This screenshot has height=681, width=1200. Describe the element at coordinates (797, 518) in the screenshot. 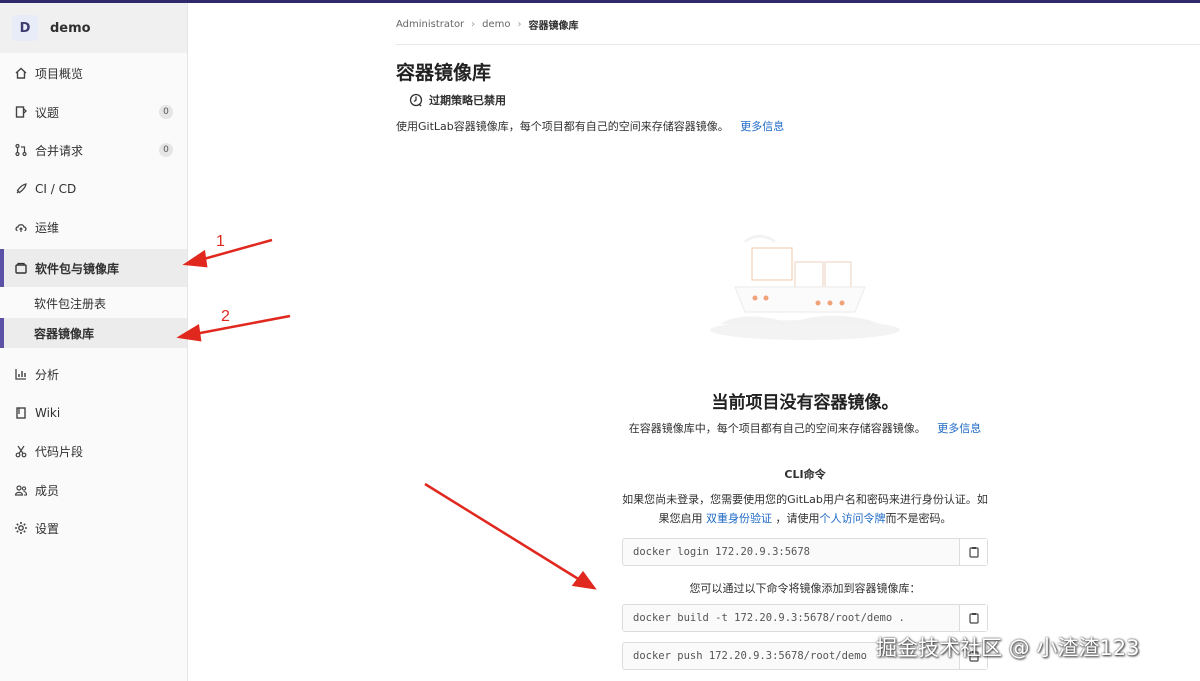

I see `cli-desc-part2: ，请使用` at that location.